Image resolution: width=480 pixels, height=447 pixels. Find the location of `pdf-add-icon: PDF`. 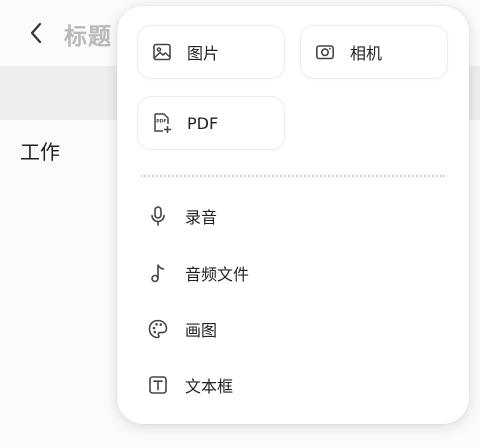

pdf-add-icon: PDF is located at coordinates (162, 123).